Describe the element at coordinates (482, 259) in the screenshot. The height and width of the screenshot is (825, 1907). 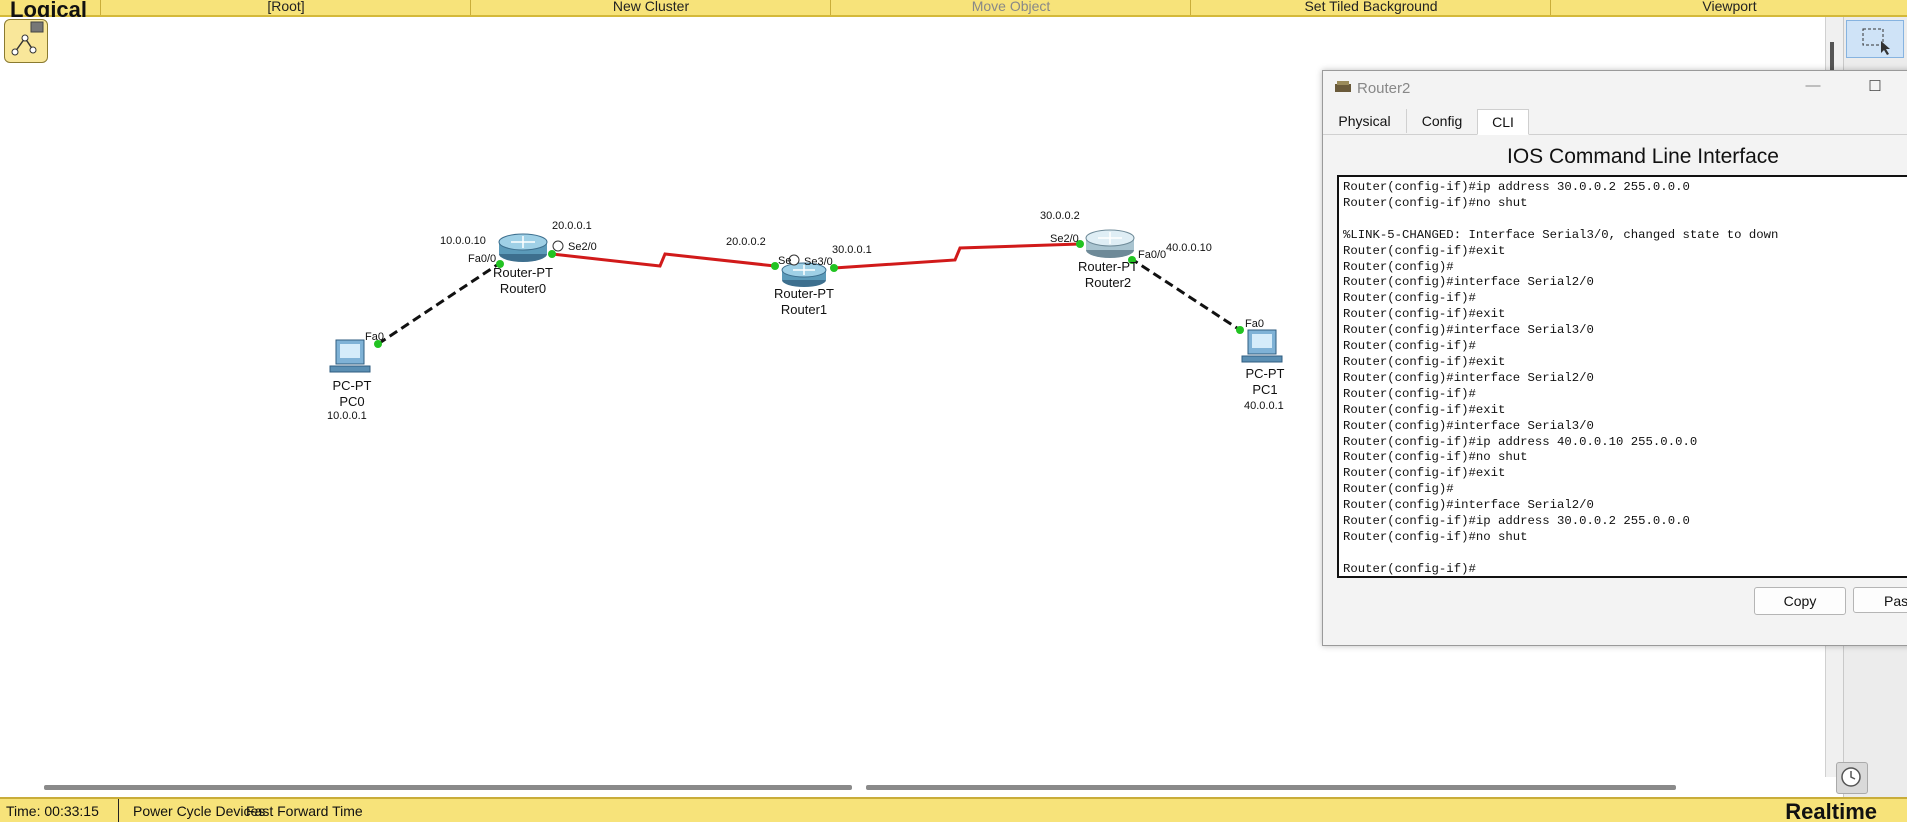
I see `router0-port-fa00-label: Fa0/0` at that location.